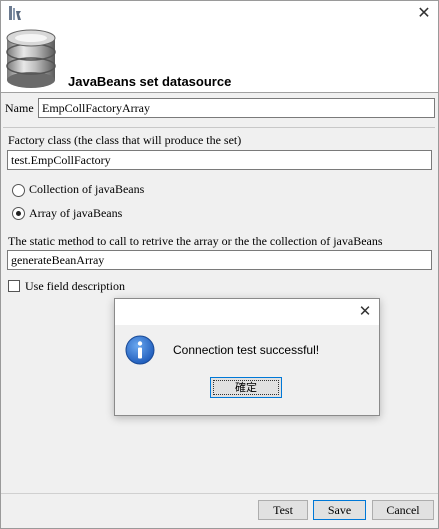 This screenshot has width=439, height=529. What do you see at coordinates (424, 13) in the screenshot?
I see `window-close-button: ✕` at bounding box center [424, 13].